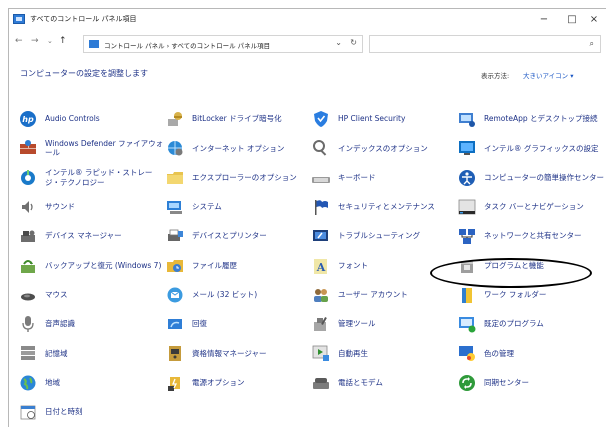 The image size is (606, 427). I want to click on control-panel-item: 同期センター, so click(532, 383).